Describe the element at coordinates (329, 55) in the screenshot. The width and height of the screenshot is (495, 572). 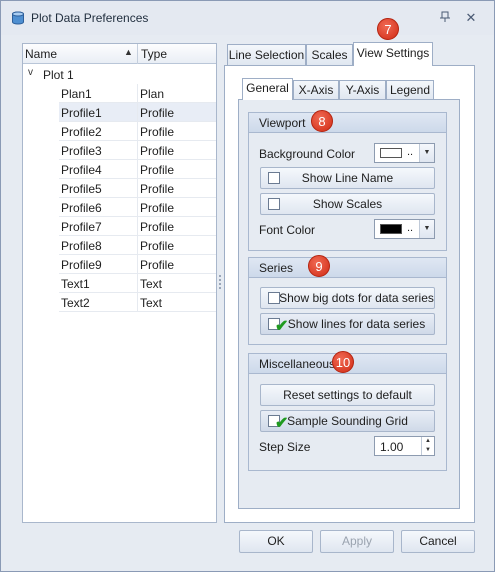
I see `tab-scales: Scales` at that location.